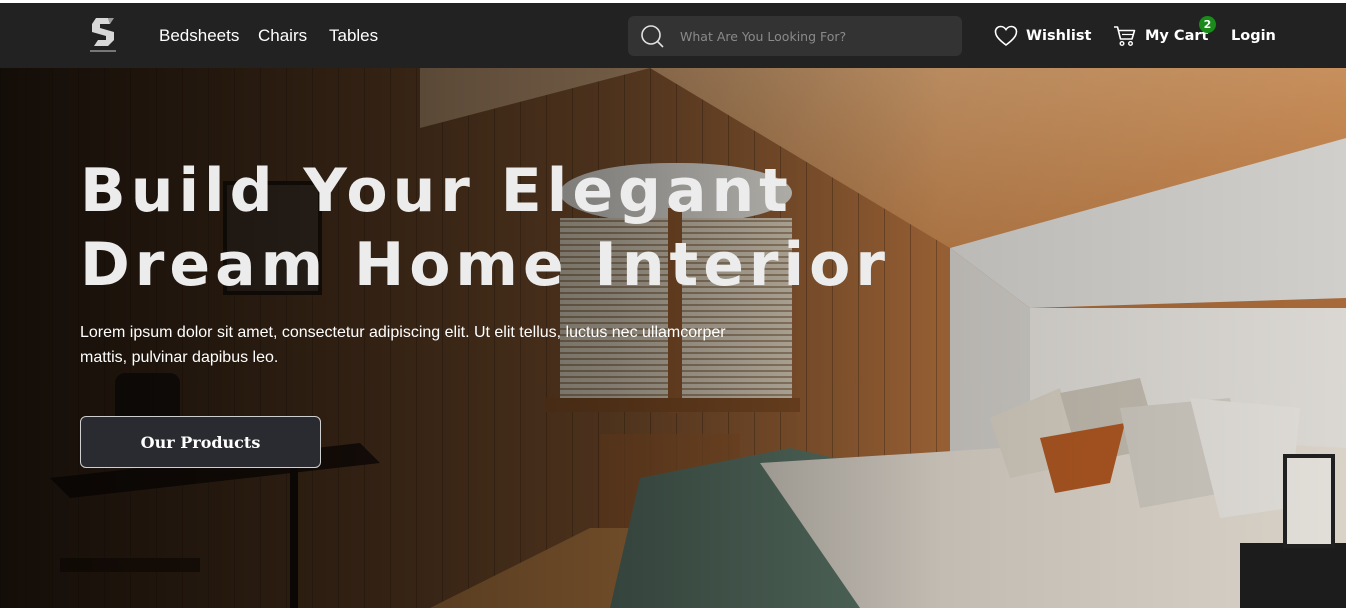 The image size is (1346, 608). Describe the element at coordinates (436, 191) in the screenshot. I see `hero-title-line-1: Build Your Elegant` at that location.